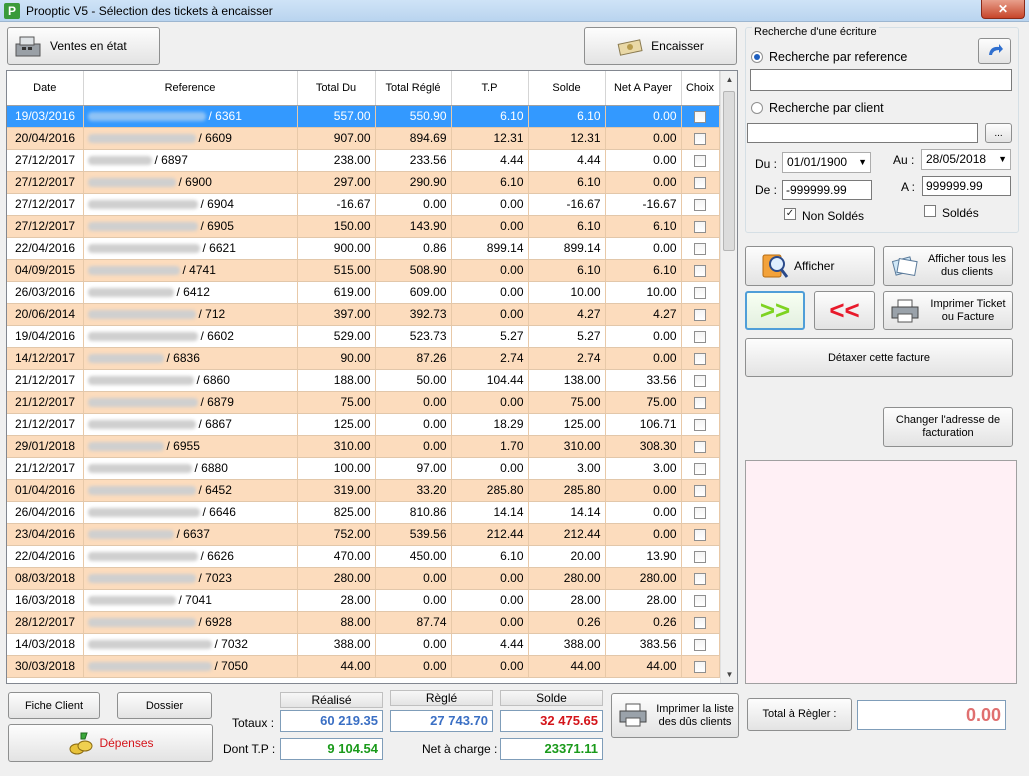  What do you see at coordinates (336, 644) in the screenshot?
I see `cell-total-du: 388.00` at bounding box center [336, 644].